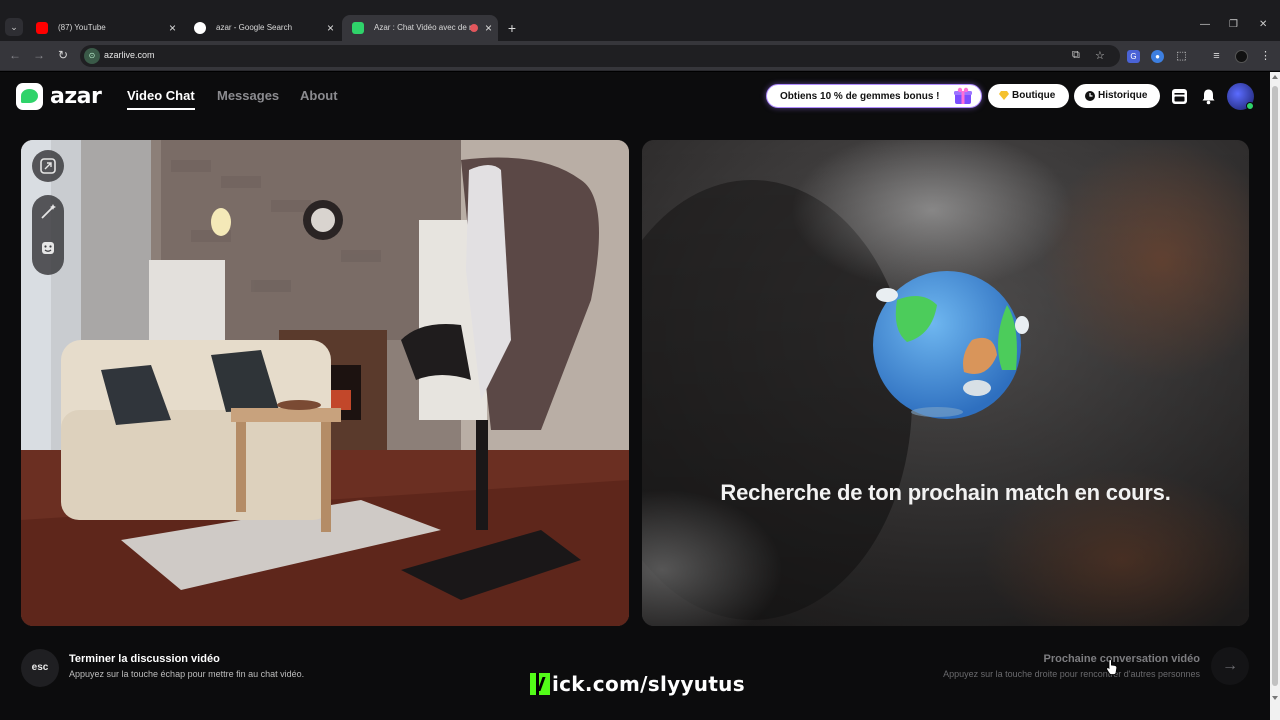  Describe the element at coordinates (512, 28) in the screenshot. I see `new-tab-button: +` at that location.